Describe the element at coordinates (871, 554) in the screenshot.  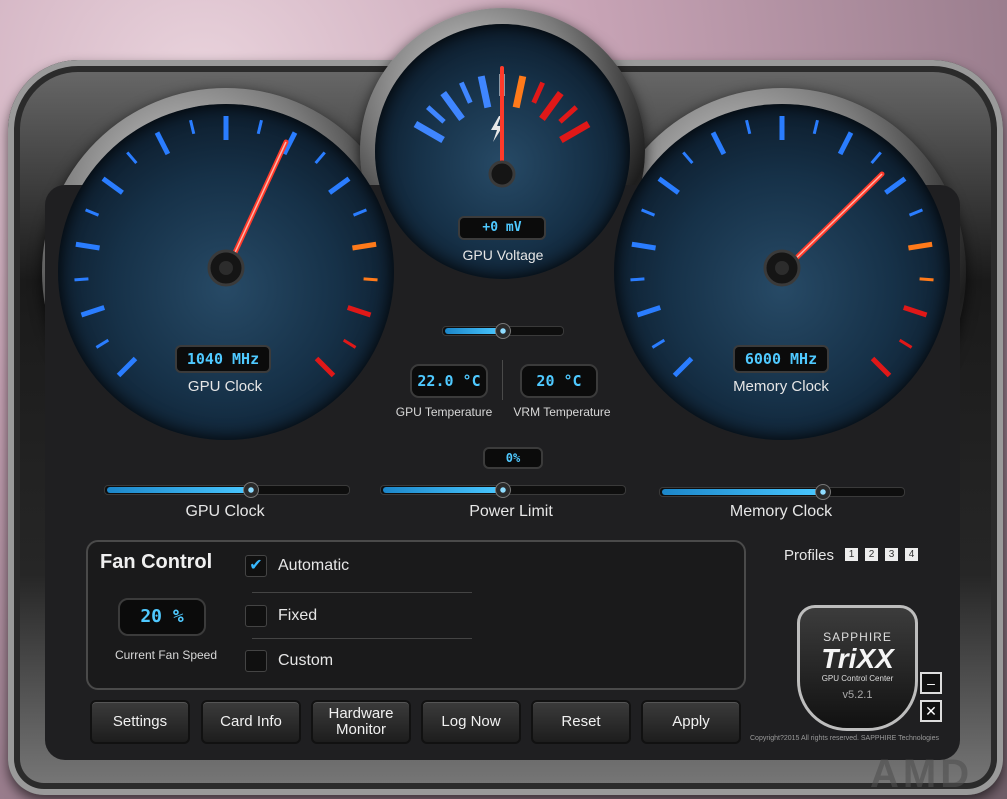
I see `profile-2-button: 2` at that location.